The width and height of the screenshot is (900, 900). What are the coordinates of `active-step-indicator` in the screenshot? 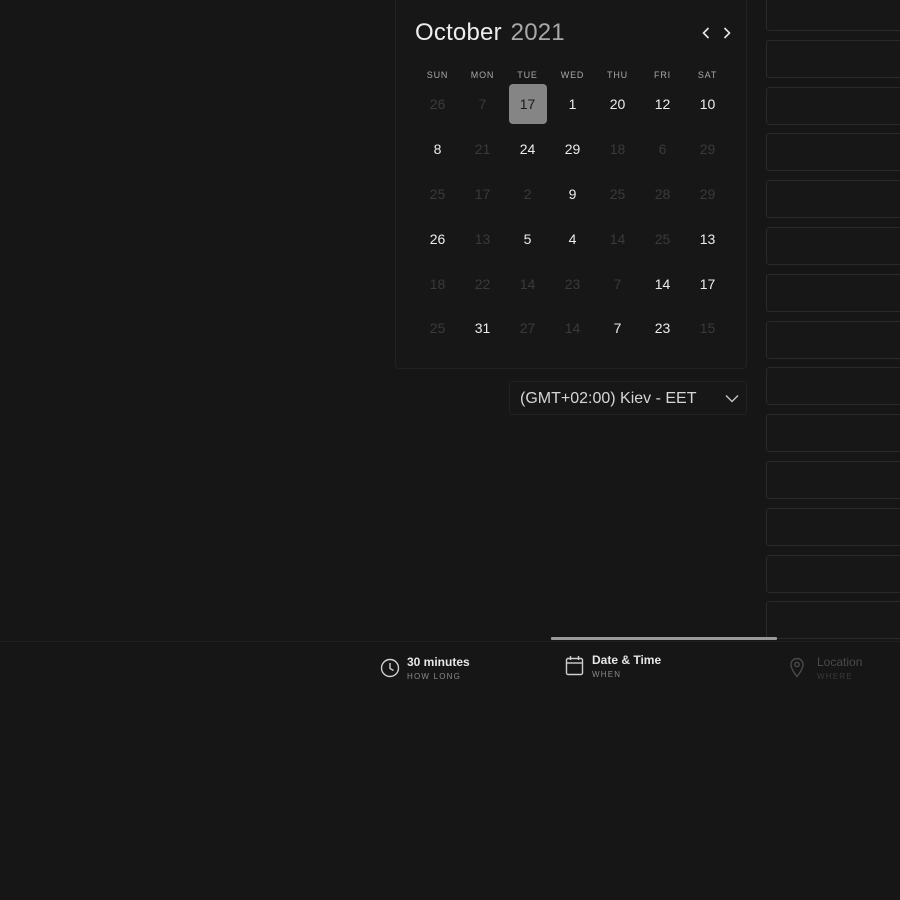 It's located at (664, 638).